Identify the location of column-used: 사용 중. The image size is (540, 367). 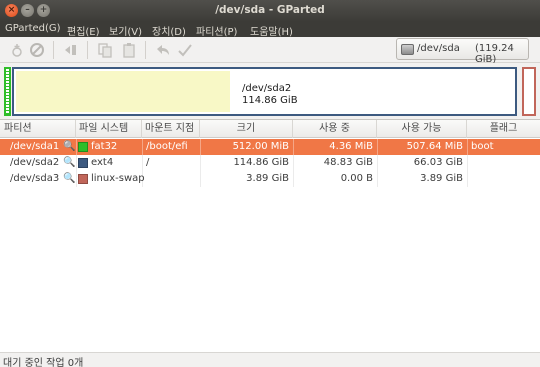
(335, 129).